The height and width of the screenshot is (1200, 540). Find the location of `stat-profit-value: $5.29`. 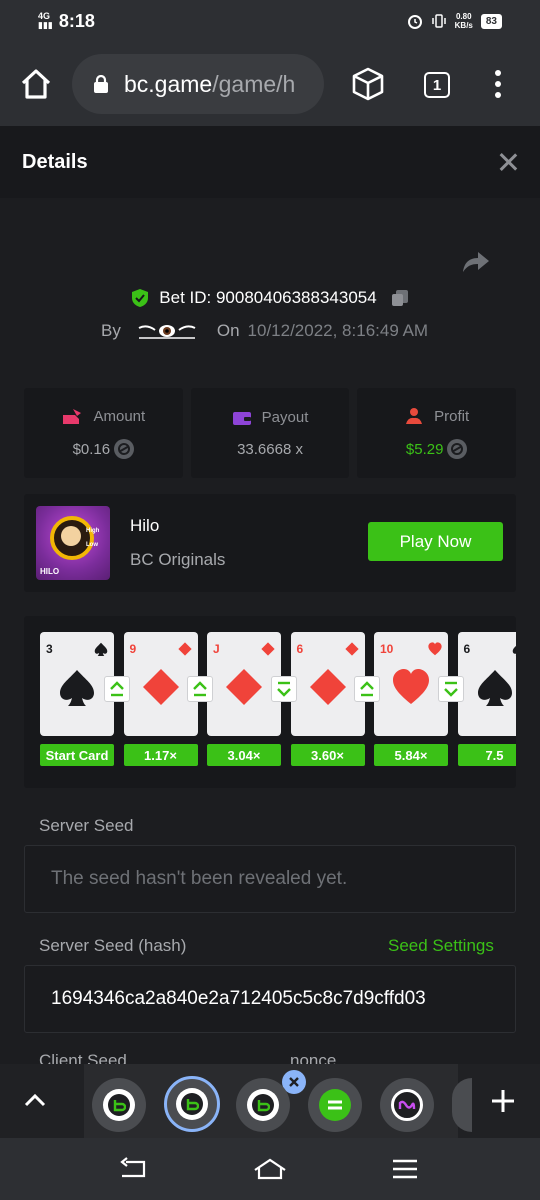

stat-profit-value: $5.29 is located at coordinates (424, 449).